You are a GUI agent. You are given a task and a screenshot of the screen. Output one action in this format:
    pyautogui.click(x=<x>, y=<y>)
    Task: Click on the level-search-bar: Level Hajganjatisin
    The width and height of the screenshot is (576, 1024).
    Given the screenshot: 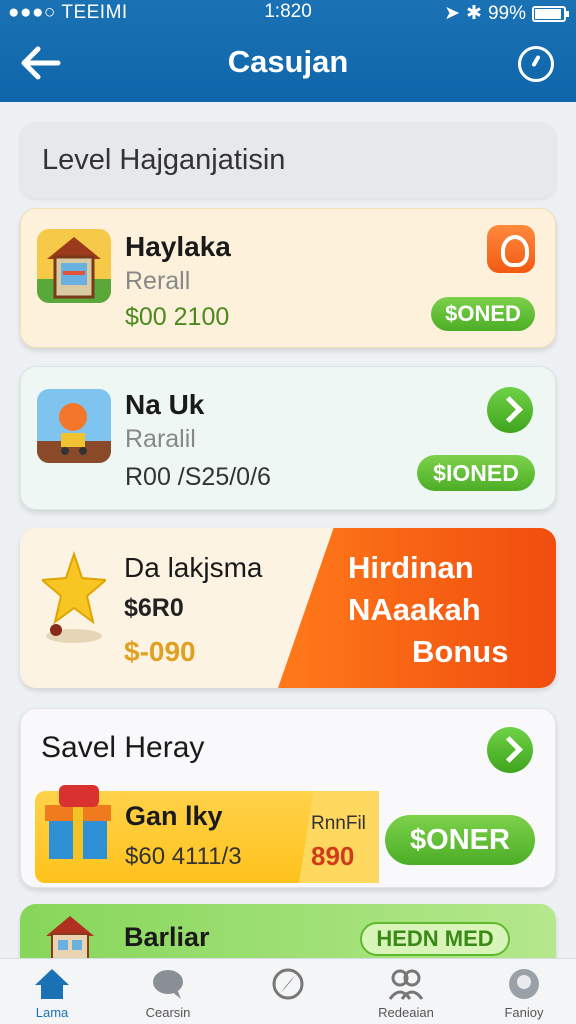 What is the action you would take?
    pyautogui.click(x=288, y=160)
    